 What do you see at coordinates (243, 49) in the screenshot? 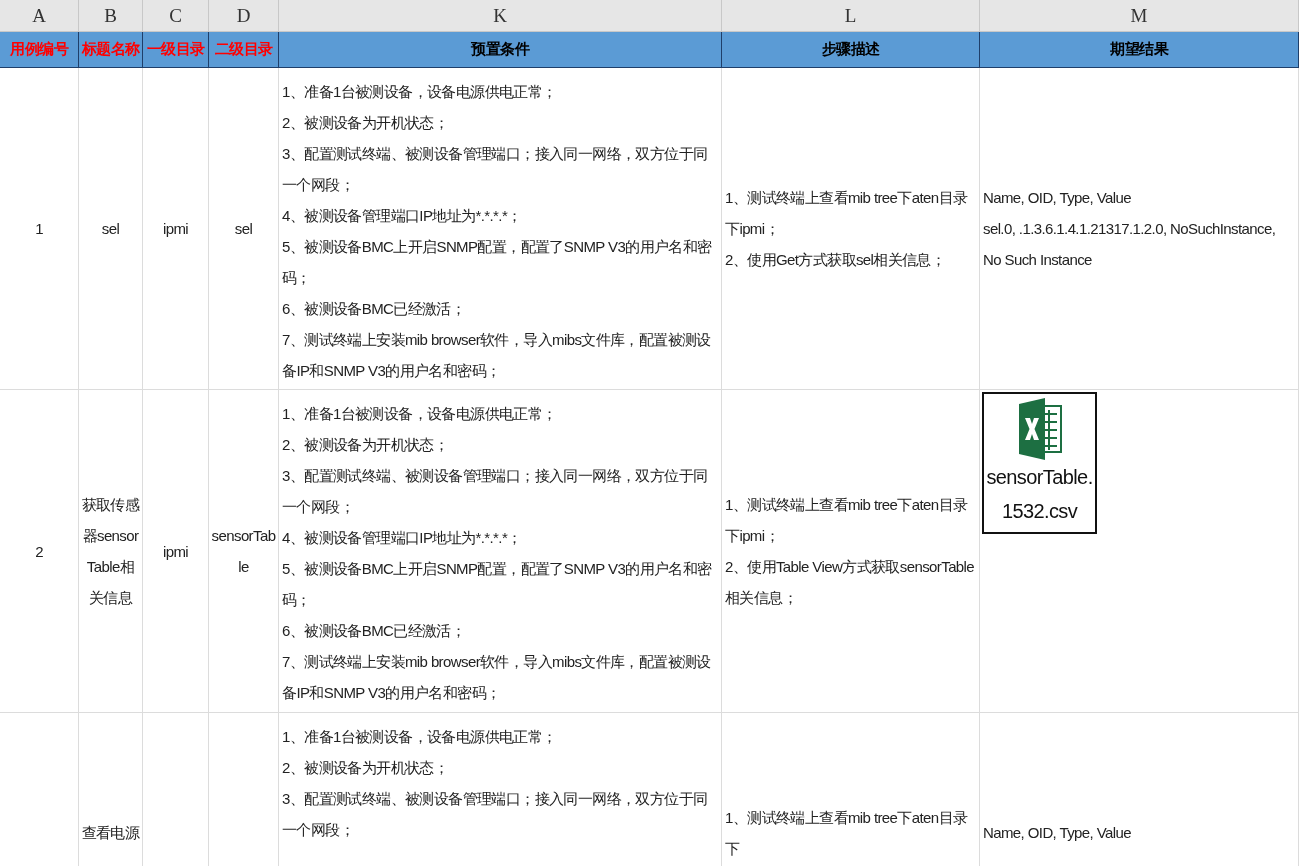
I see `column-title: 二级目录` at bounding box center [243, 49].